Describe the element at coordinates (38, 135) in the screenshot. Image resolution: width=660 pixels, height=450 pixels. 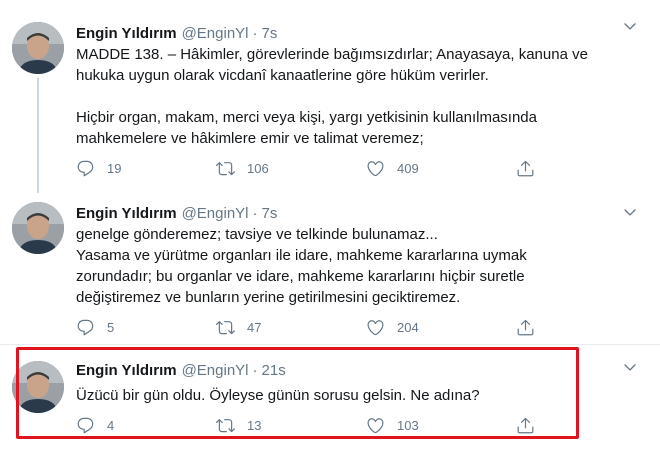
I see `thread-line` at that location.